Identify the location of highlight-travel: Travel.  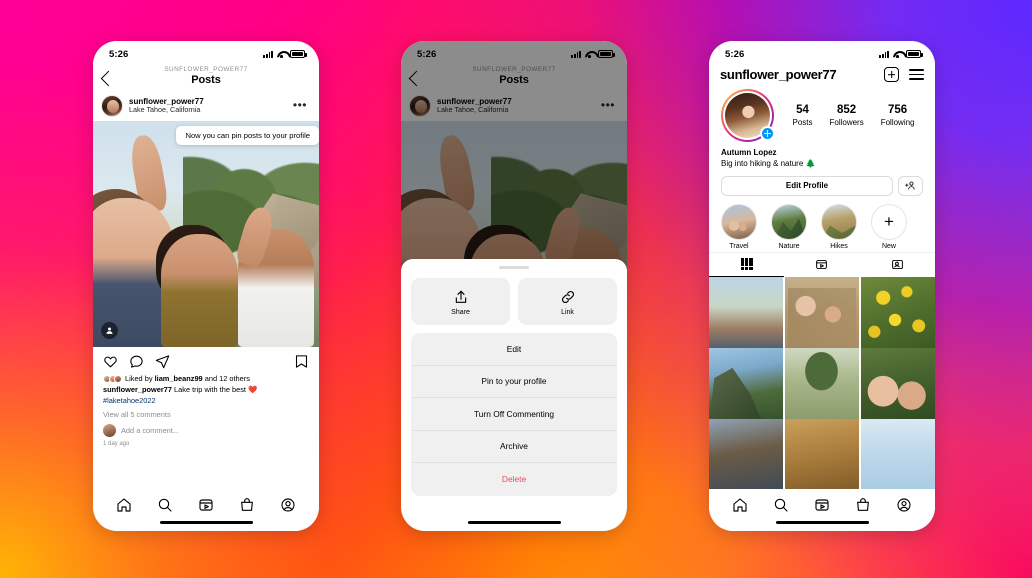
(739, 226).